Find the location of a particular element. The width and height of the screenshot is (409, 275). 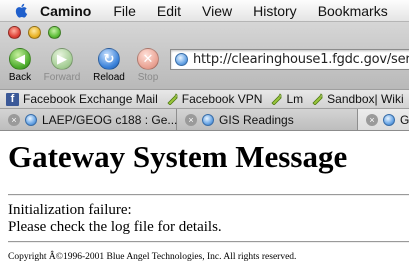

stop-icon: ✕ is located at coordinates (148, 59).